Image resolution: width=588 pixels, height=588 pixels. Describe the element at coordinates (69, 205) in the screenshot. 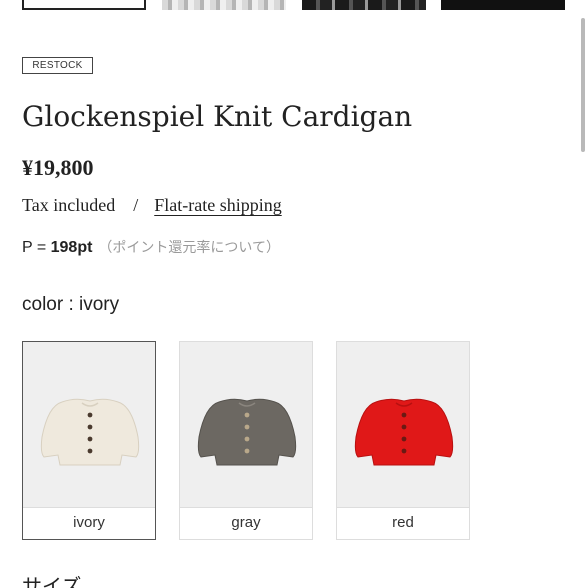

I see `tax-note: Tax included` at that location.